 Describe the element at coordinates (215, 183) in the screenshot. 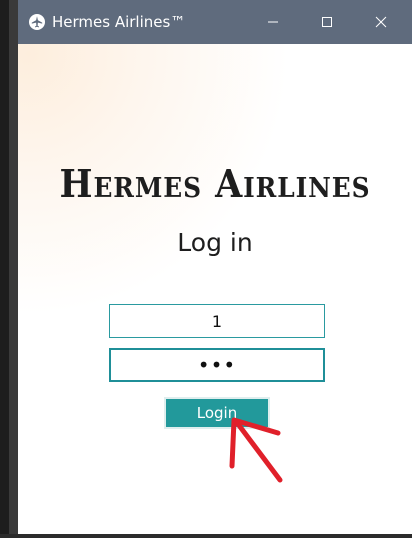

I see `brand-logo-text: Hermes Airlines` at that location.